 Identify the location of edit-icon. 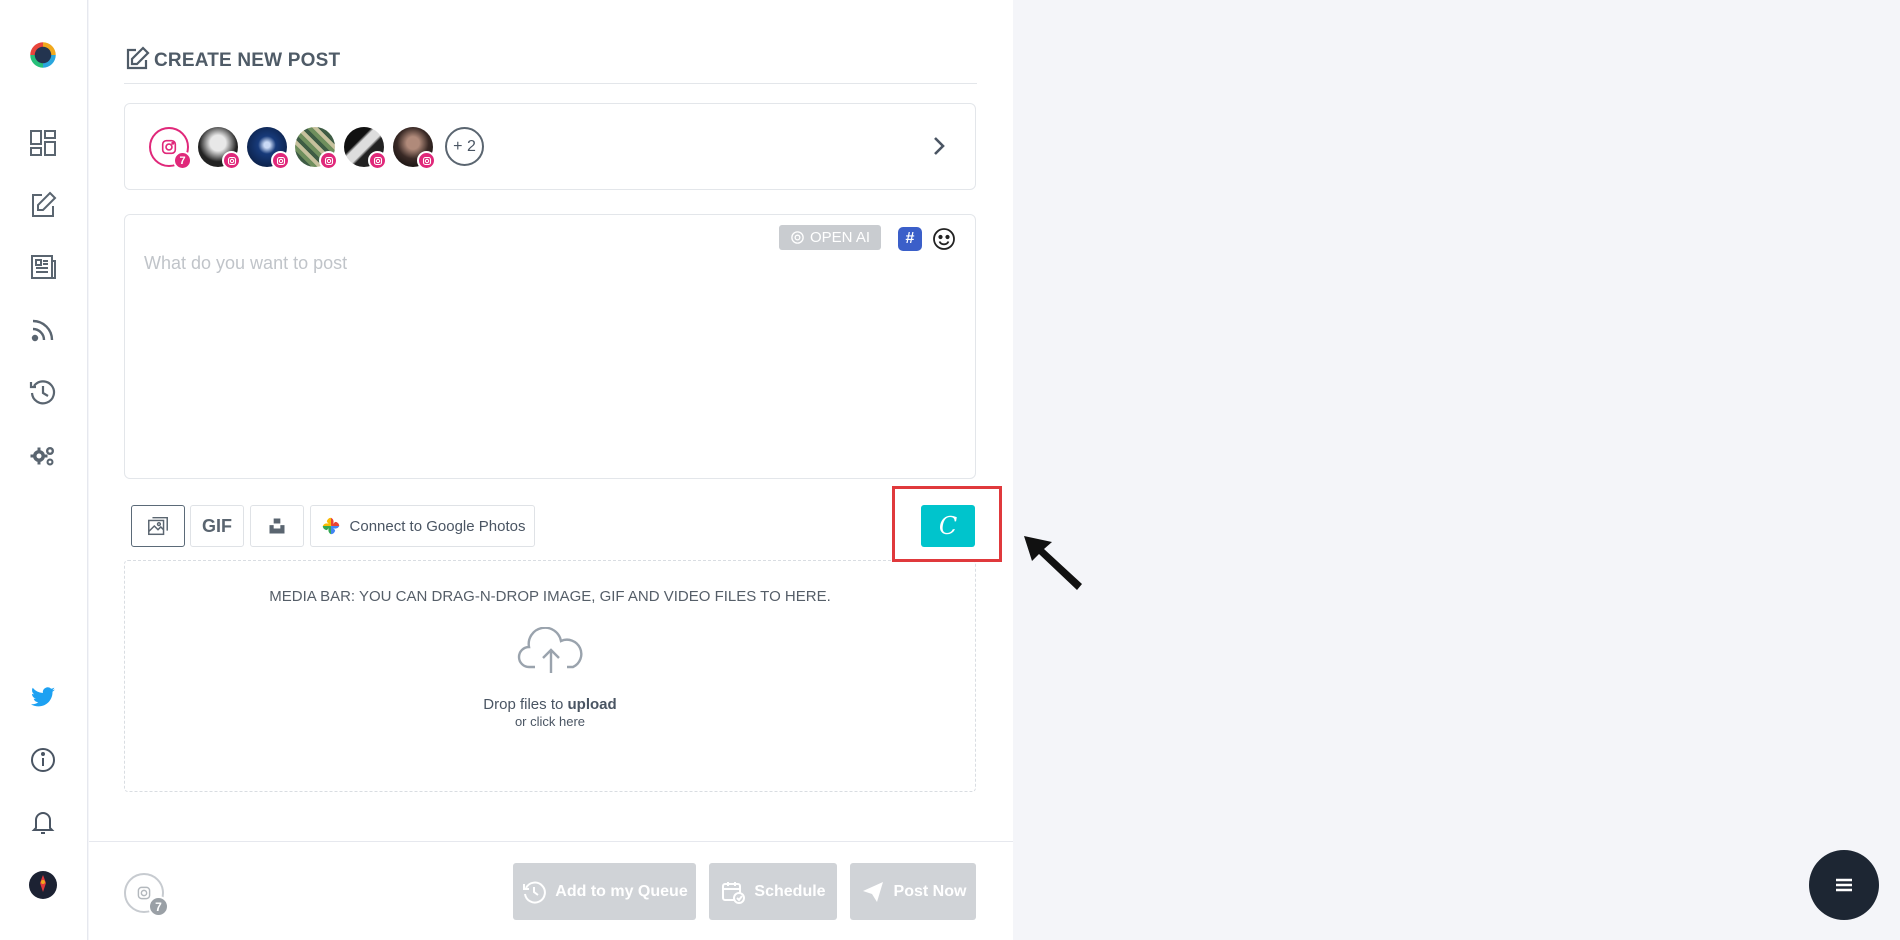
(138, 58).